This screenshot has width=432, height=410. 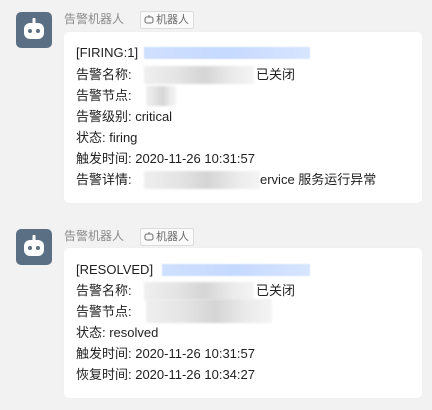 I want to click on alert-title: [FIRING:1], so click(x=107, y=52).